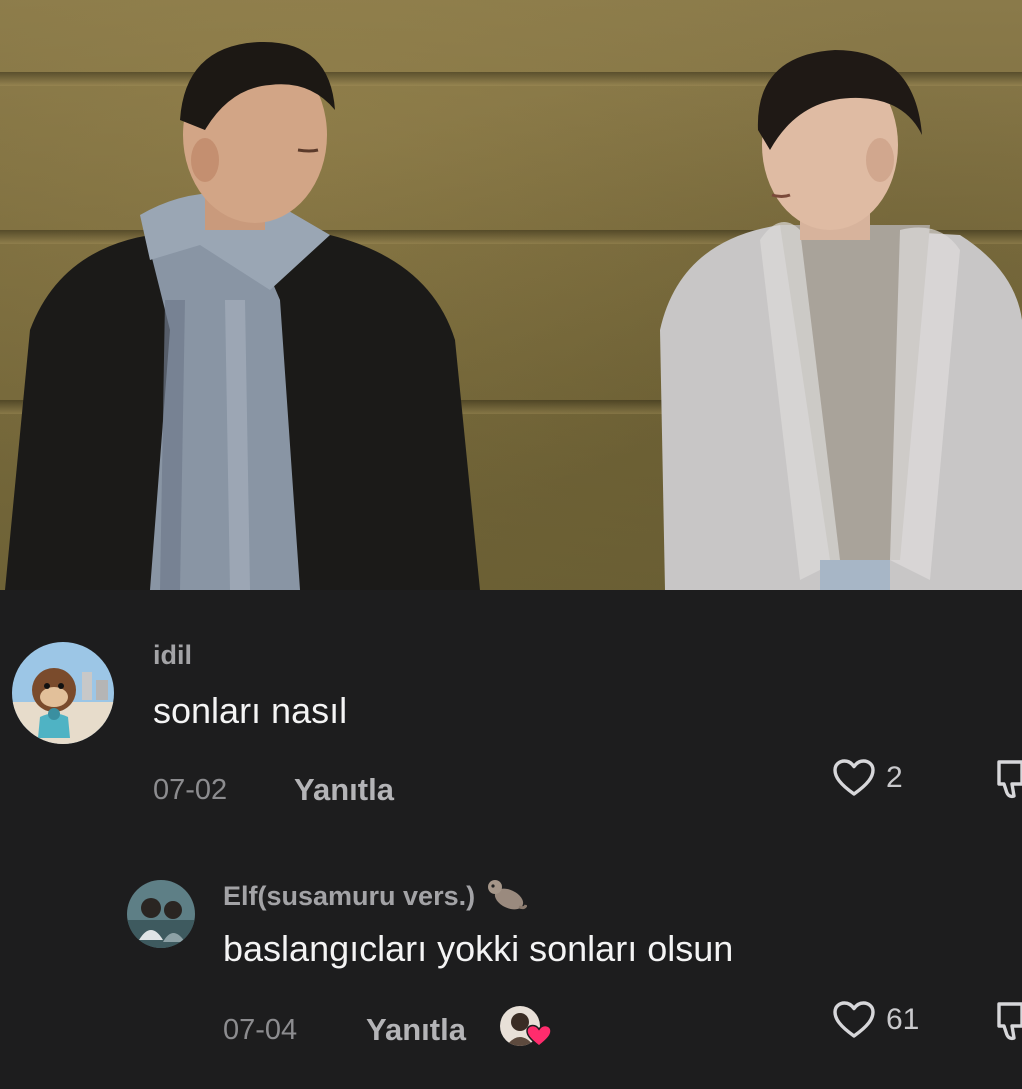 Image resolution: width=1022 pixels, height=1089 pixels. What do you see at coordinates (190, 790) in the screenshot?
I see `comment-date: 07-02` at bounding box center [190, 790].